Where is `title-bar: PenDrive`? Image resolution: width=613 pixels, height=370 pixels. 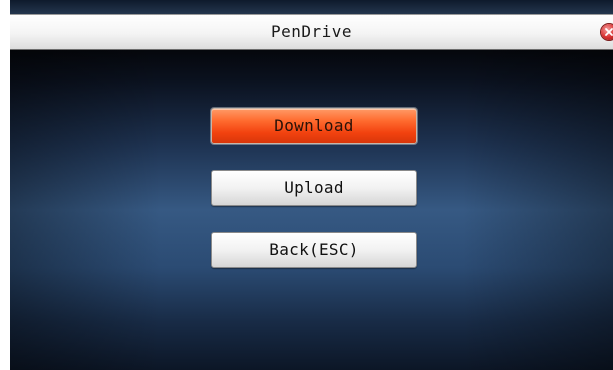
title-bar: PenDrive is located at coordinates (311, 32).